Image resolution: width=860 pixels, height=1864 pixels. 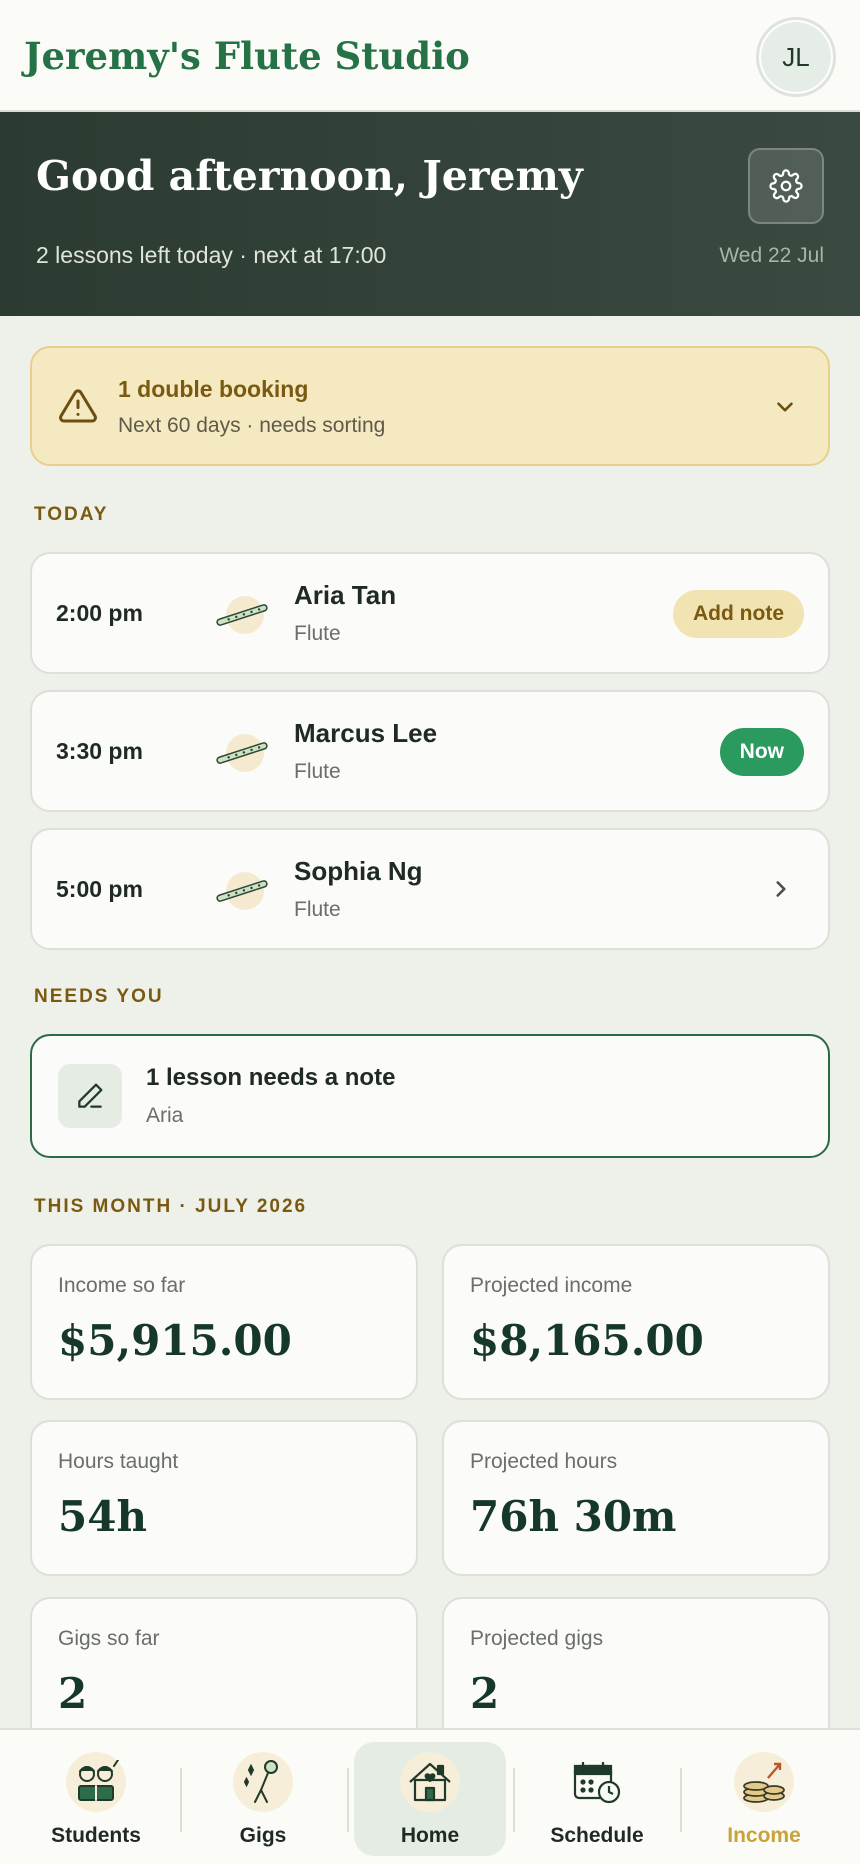 What do you see at coordinates (224, 1498) in the screenshot?
I see `stat-card-hours: Hours taught 54h` at bounding box center [224, 1498].